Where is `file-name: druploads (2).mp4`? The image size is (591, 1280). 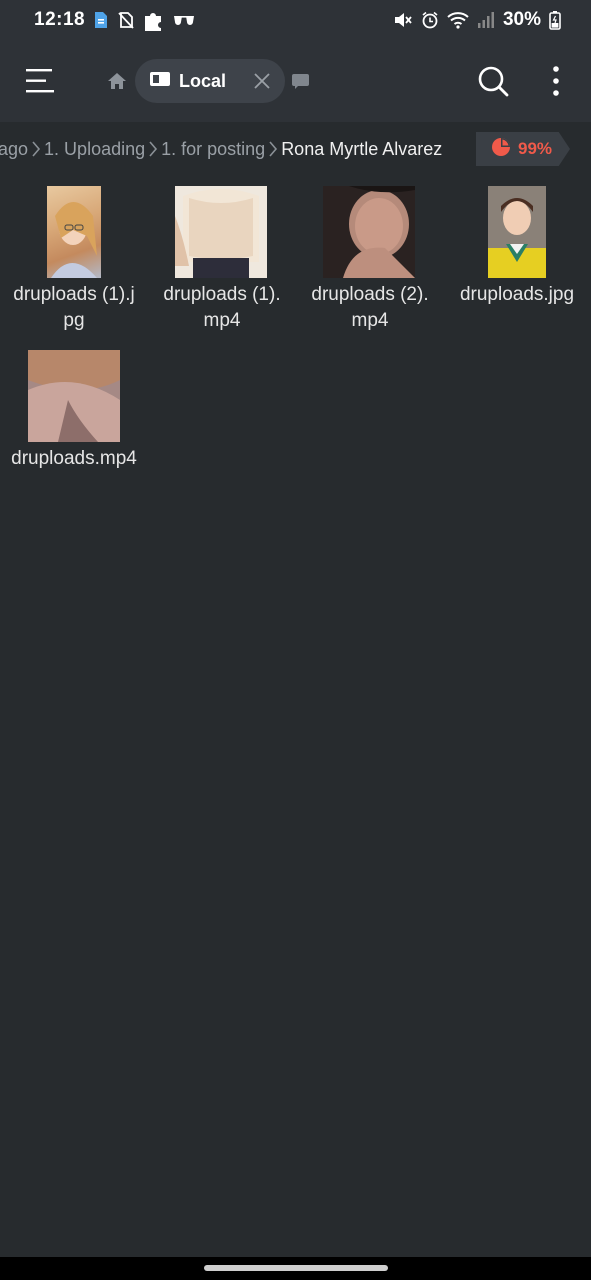
file-name: druploads (2).mp4 is located at coordinates (370, 307).